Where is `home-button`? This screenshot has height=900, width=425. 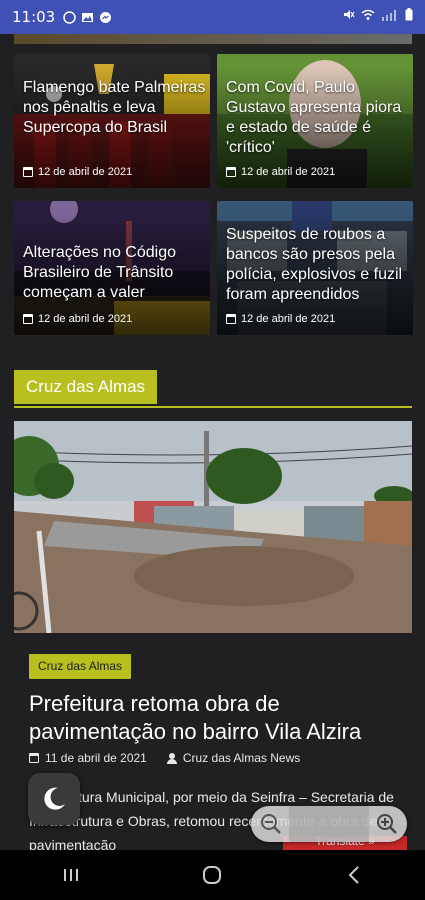
home-button is located at coordinates (212, 875).